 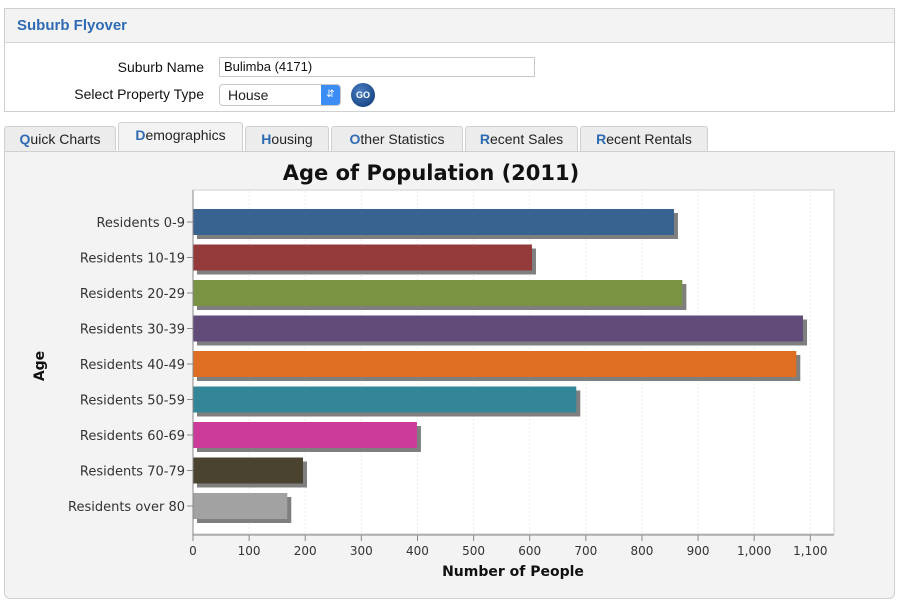 I want to click on y-tick-label: Residents 60-69, so click(x=132, y=436).